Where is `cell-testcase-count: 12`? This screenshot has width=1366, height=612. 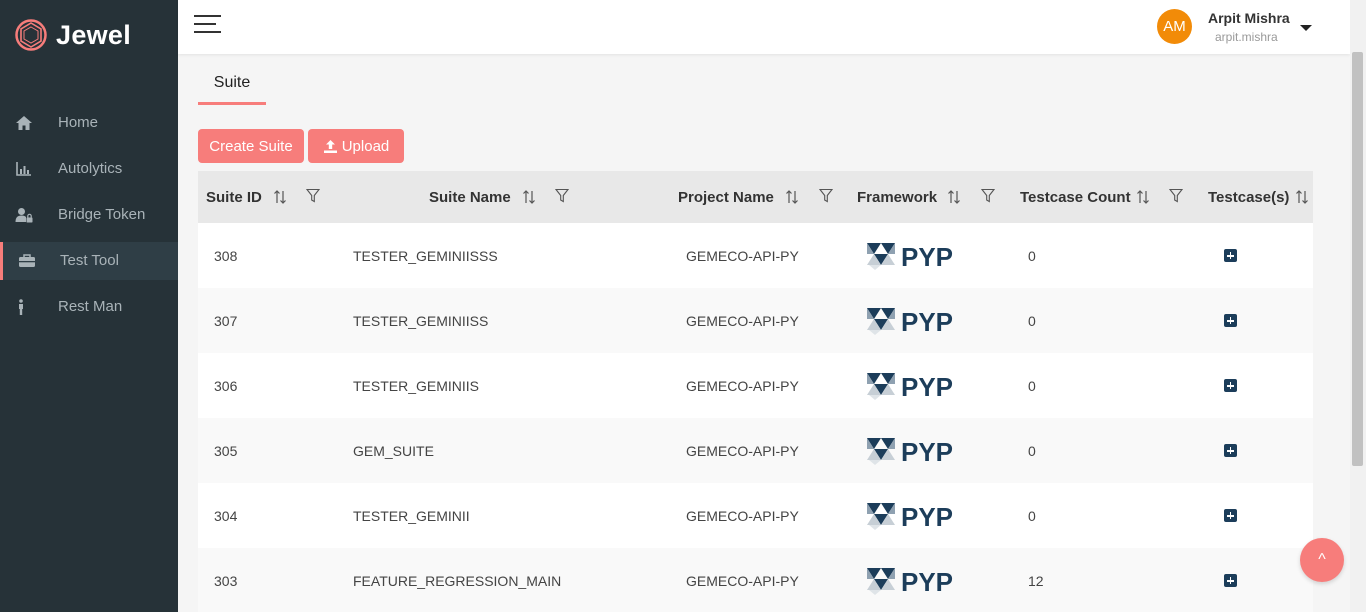
cell-testcase-count: 12 is located at coordinates (1036, 581).